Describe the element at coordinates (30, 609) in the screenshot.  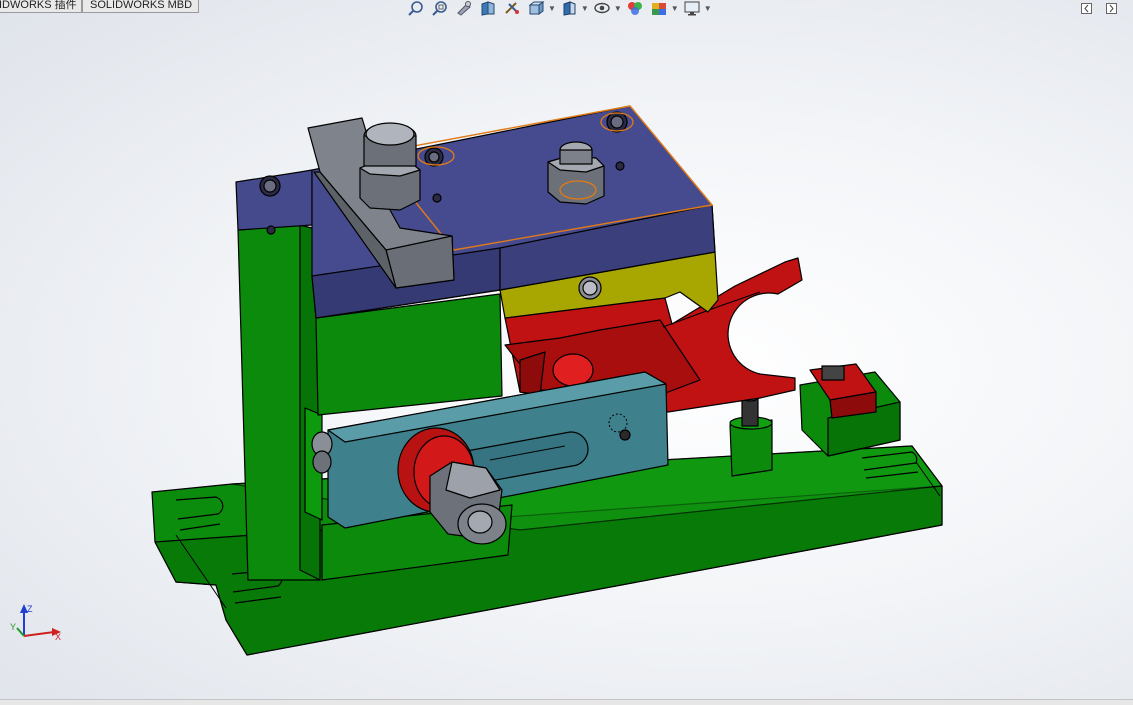
I see `triad-z-label: Z` at that location.